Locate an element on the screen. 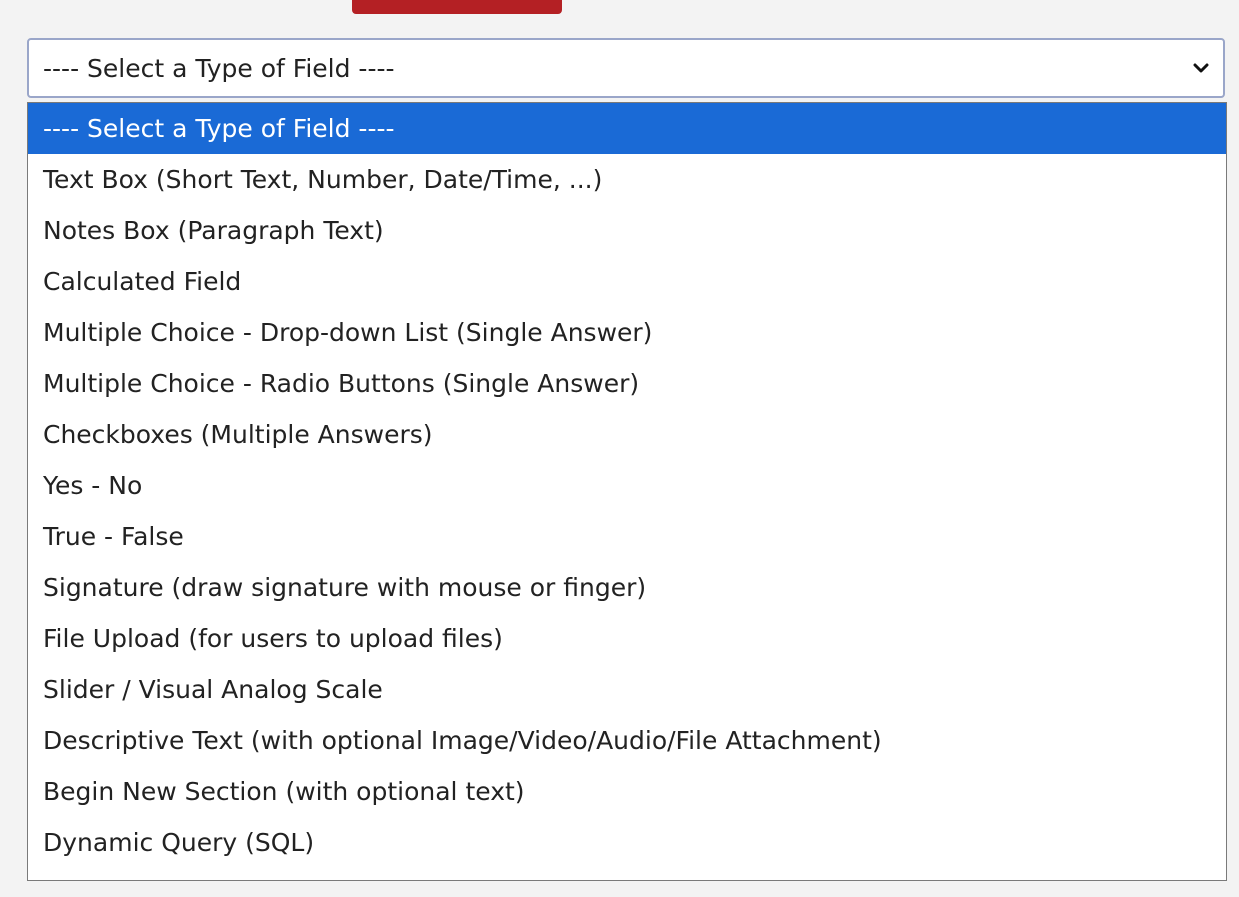 The image size is (1239, 897). option-yes-no: Yes - No is located at coordinates (627, 485).